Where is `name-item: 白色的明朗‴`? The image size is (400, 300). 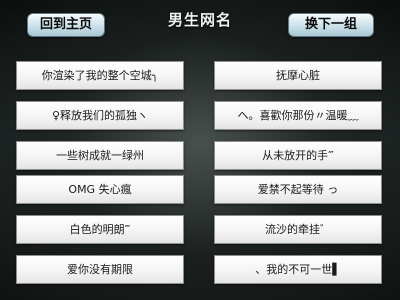 name-item: 白色的明朗‴ is located at coordinates (100, 229).